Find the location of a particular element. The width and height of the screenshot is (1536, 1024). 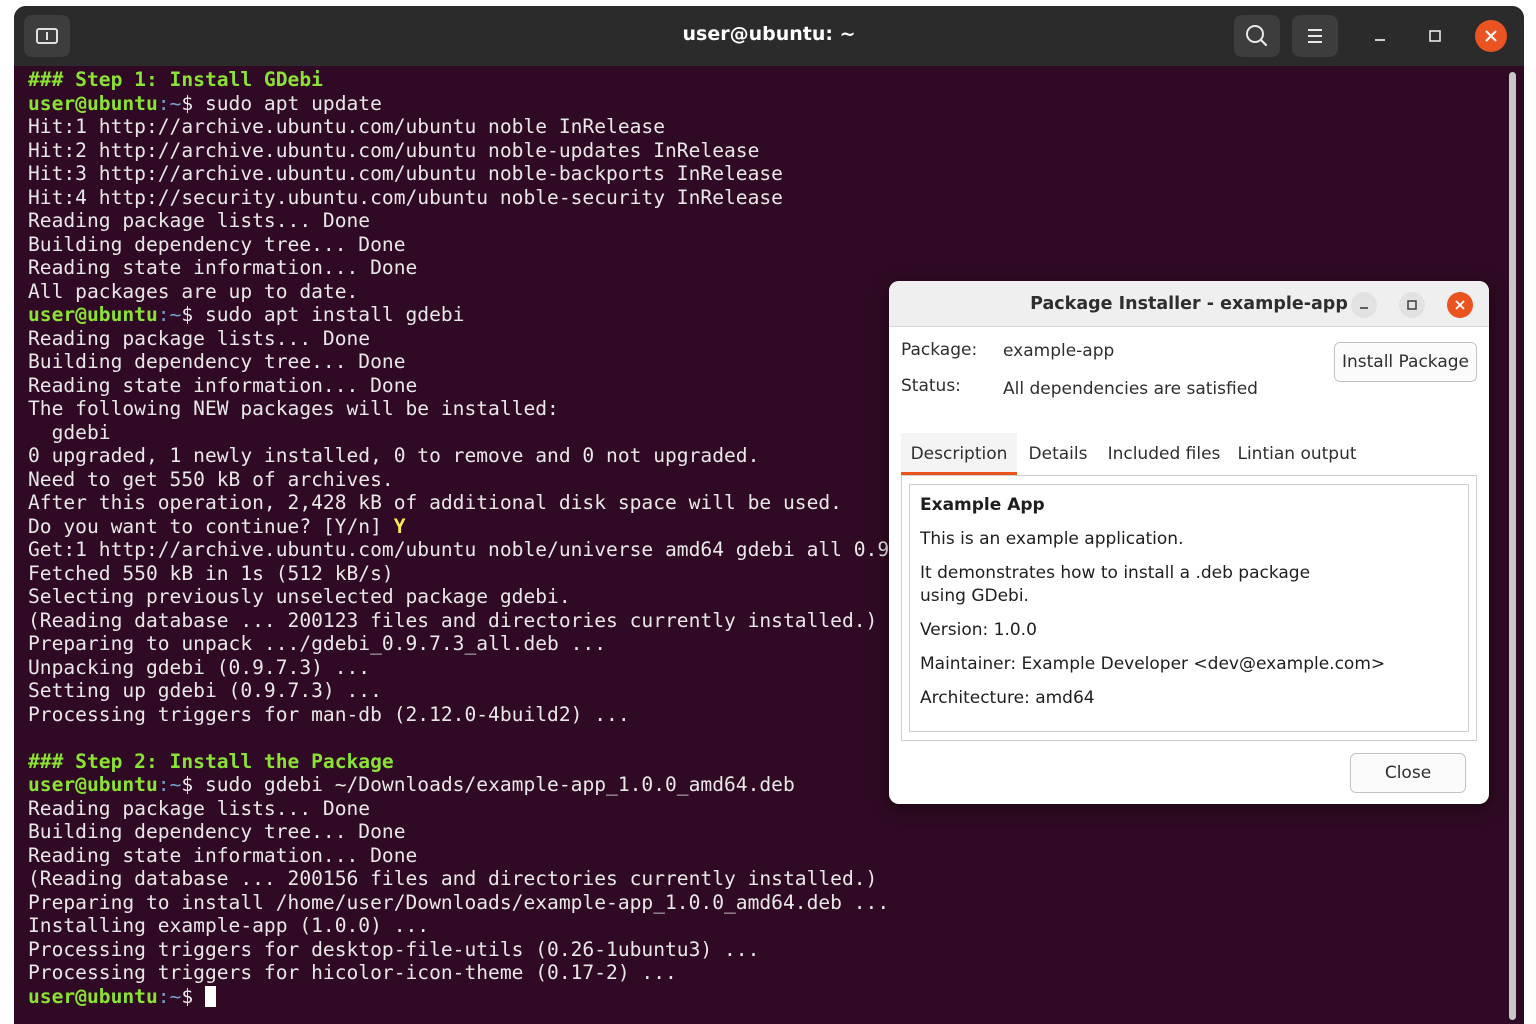

output-text: Fetched 550 kB in 1s (512 kB/s) is located at coordinates (211, 573).